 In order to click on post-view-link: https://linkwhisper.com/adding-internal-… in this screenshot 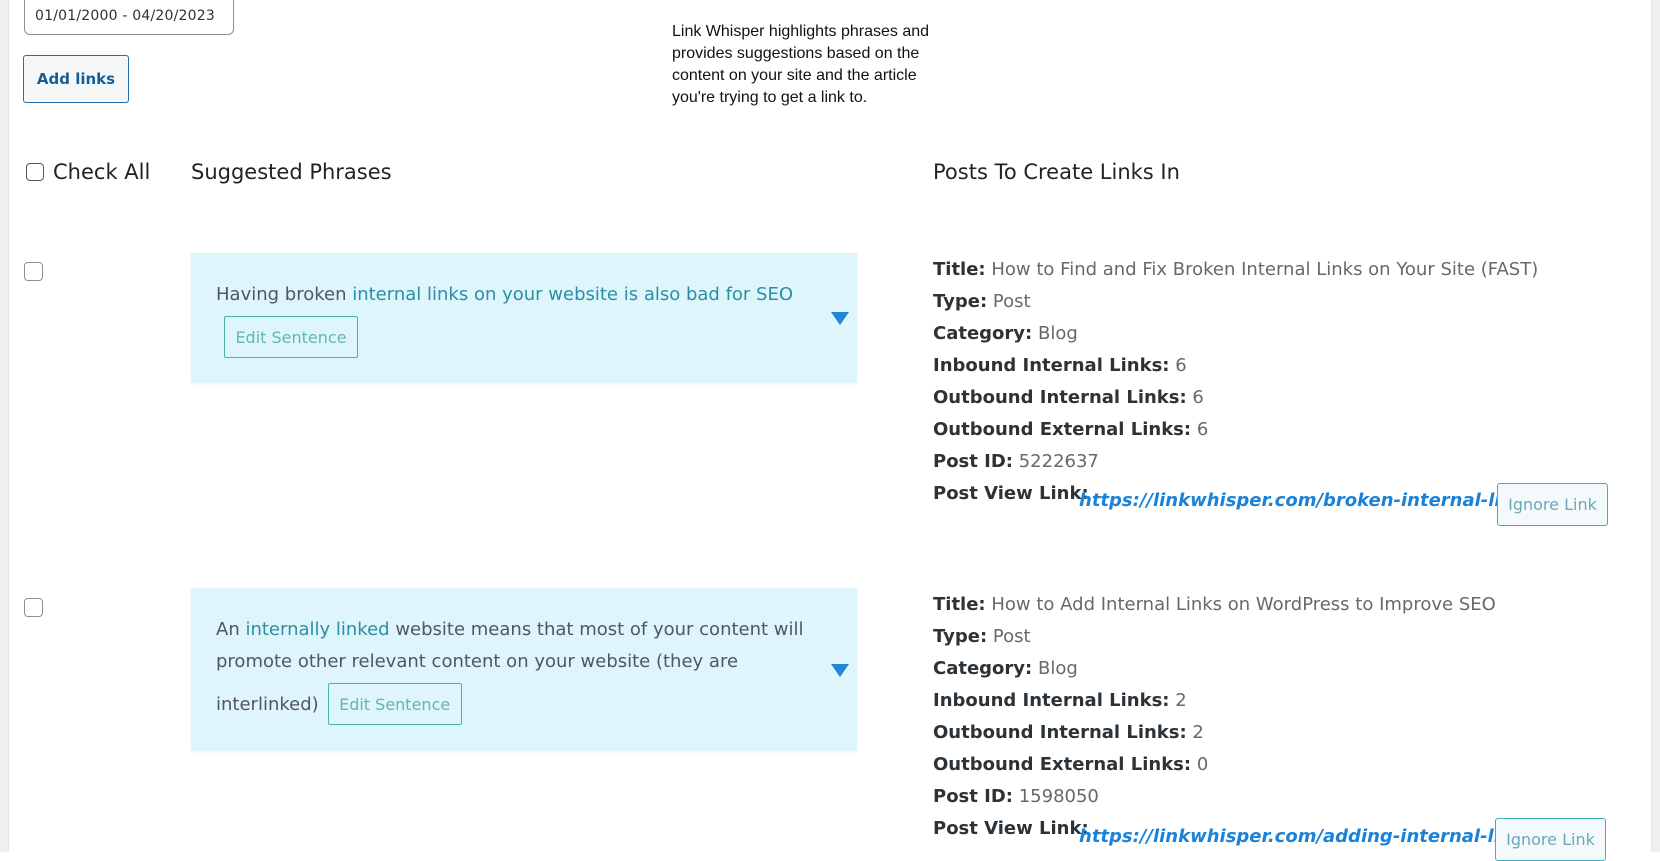, I will do `click(1310, 836)`.